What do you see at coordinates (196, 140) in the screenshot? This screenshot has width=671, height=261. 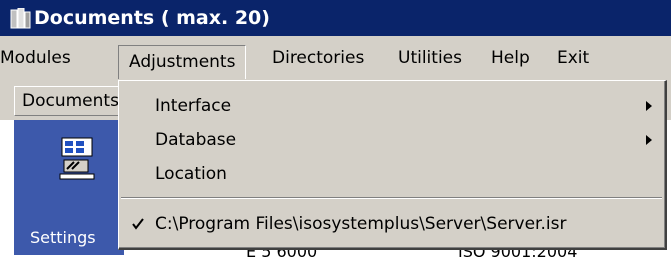 I see `menu-item-database-label: Database` at bounding box center [196, 140].